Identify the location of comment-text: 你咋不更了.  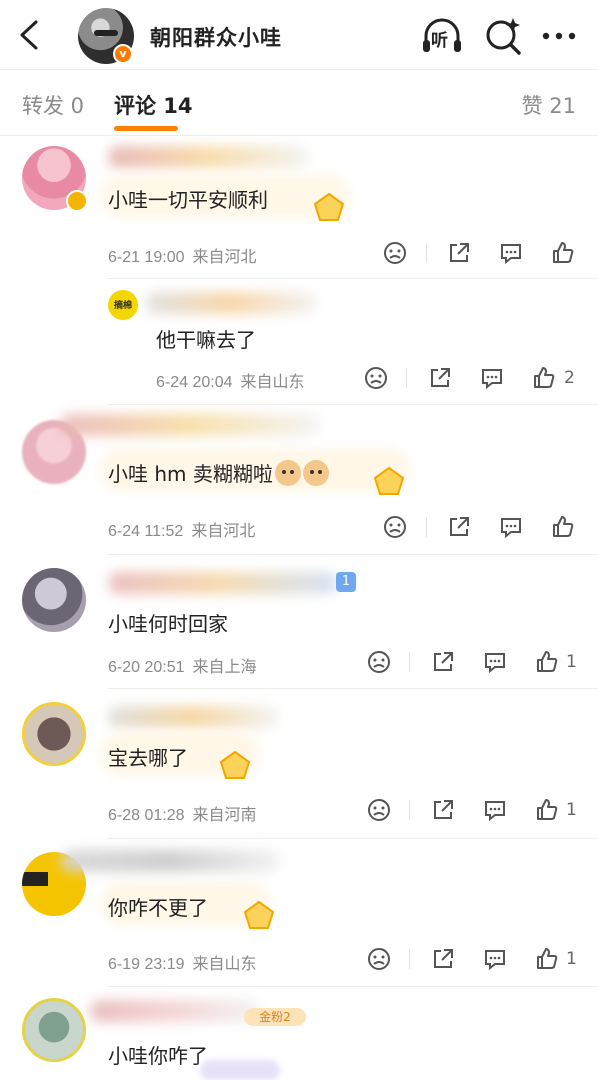
(158, 908).